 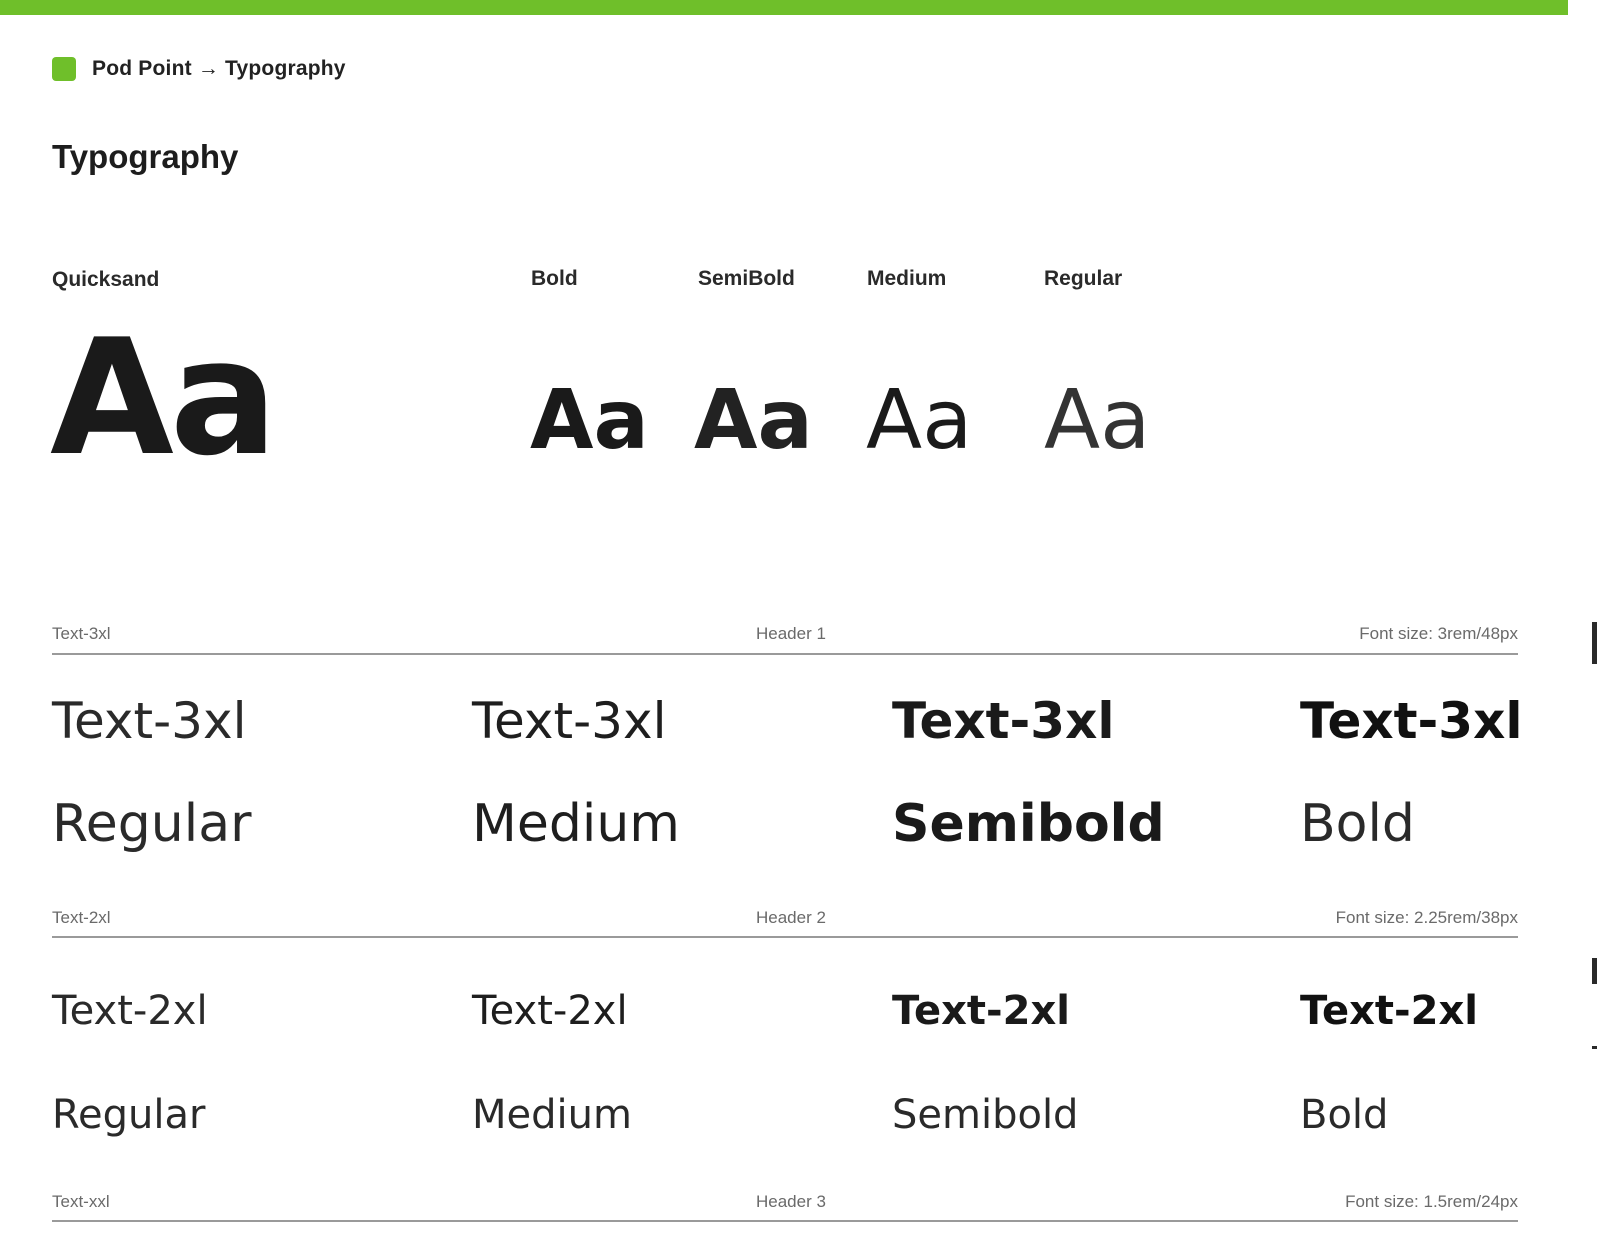 What do you see at coordinates (907, 278) in the screenshot?
I see `weight-label-medium: Medium` at bounding box center [907, 278].